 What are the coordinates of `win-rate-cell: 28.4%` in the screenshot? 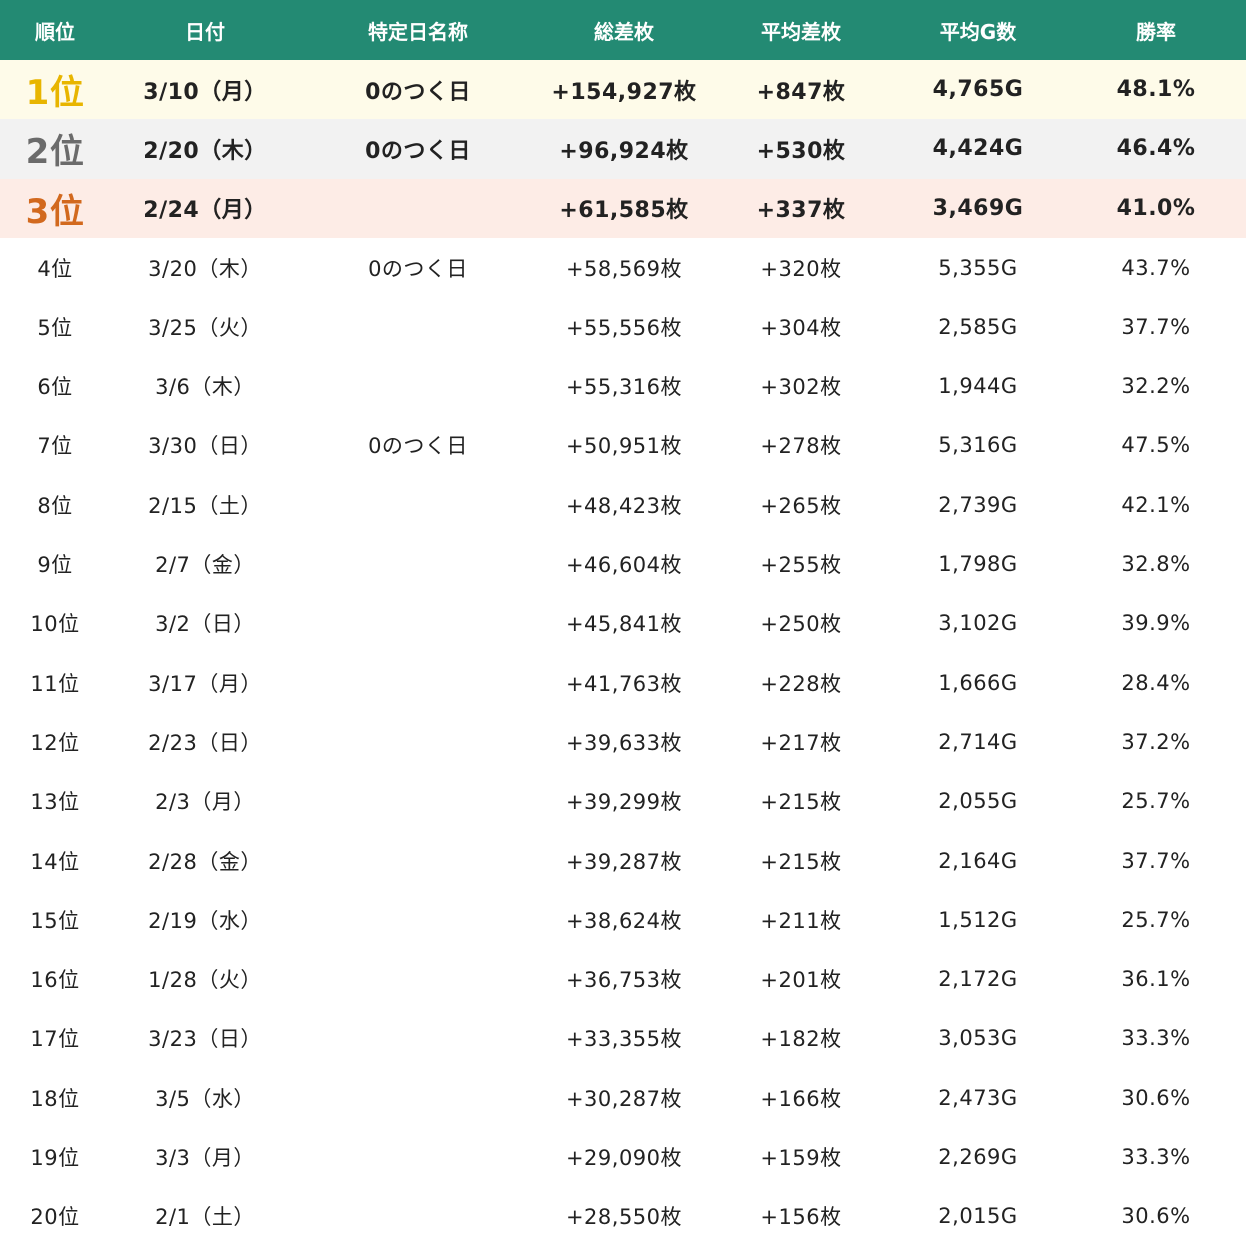 It's located at (1156, 682).